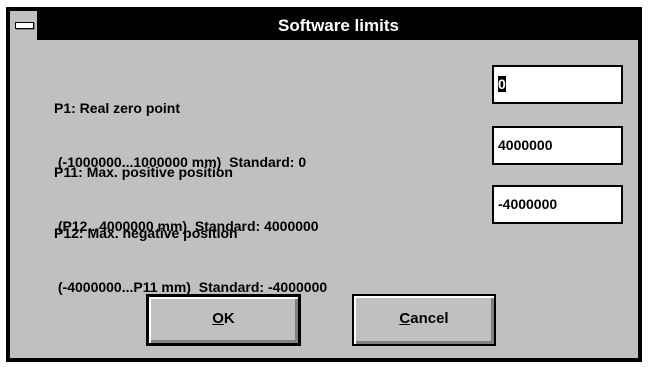 This screenshot has width=648, height=367. What do you see at coordinates (338, 25) in the screenshot?
I see `window-title: Software limits` at bounding box center [338, 25].